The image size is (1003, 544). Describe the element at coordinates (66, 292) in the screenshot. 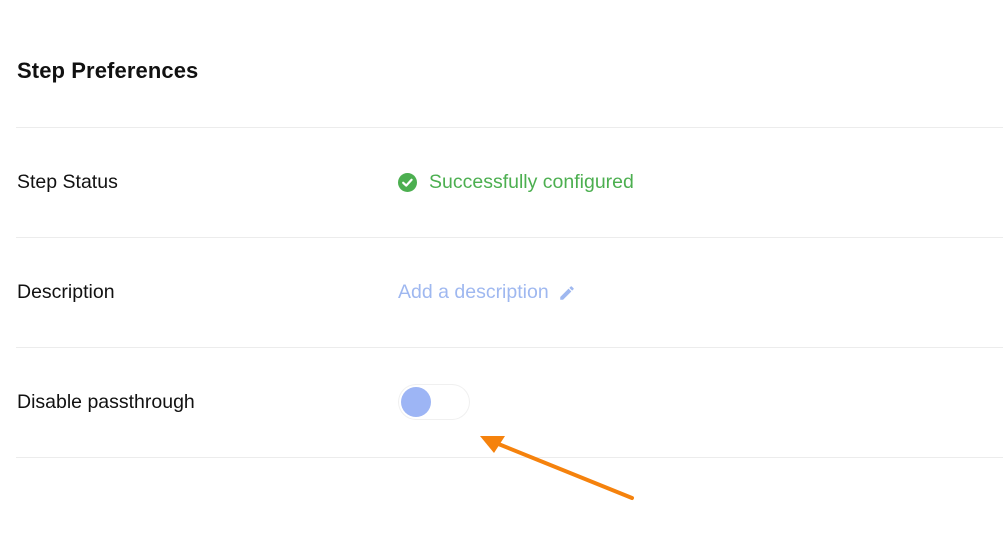

I see `description-label: Description` at that location.